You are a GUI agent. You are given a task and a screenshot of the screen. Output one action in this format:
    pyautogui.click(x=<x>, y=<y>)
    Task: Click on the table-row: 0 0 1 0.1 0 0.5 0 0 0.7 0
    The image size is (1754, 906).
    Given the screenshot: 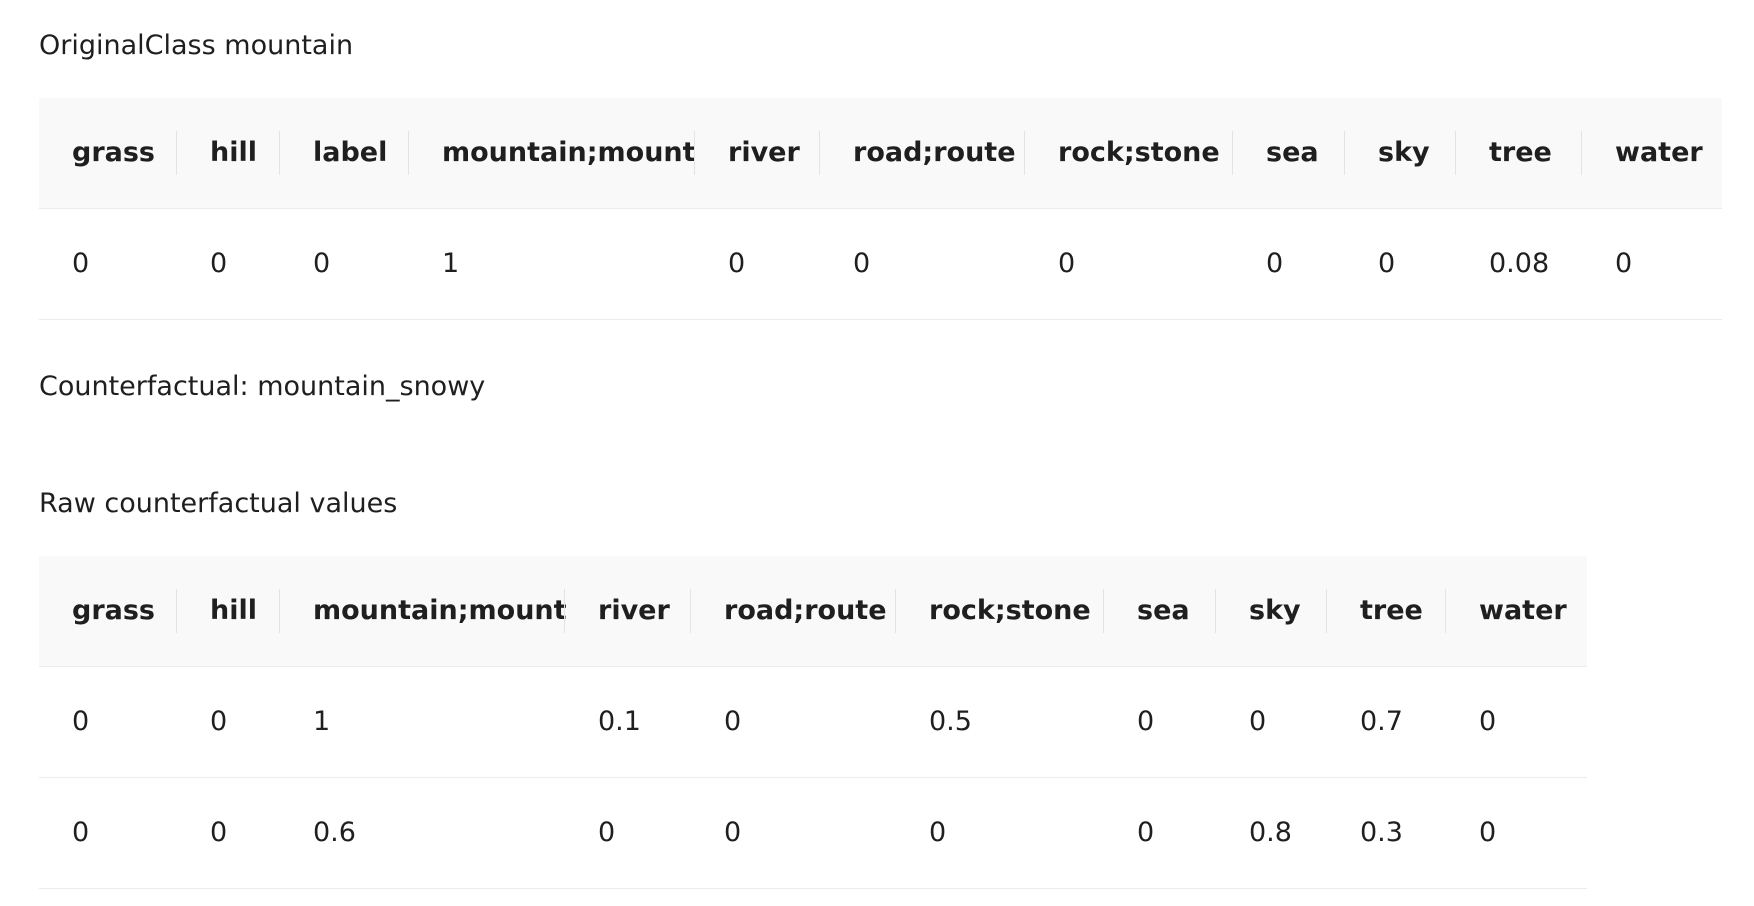 What is the action you would take?
    pyautogui.click(x=813, y=722)
    